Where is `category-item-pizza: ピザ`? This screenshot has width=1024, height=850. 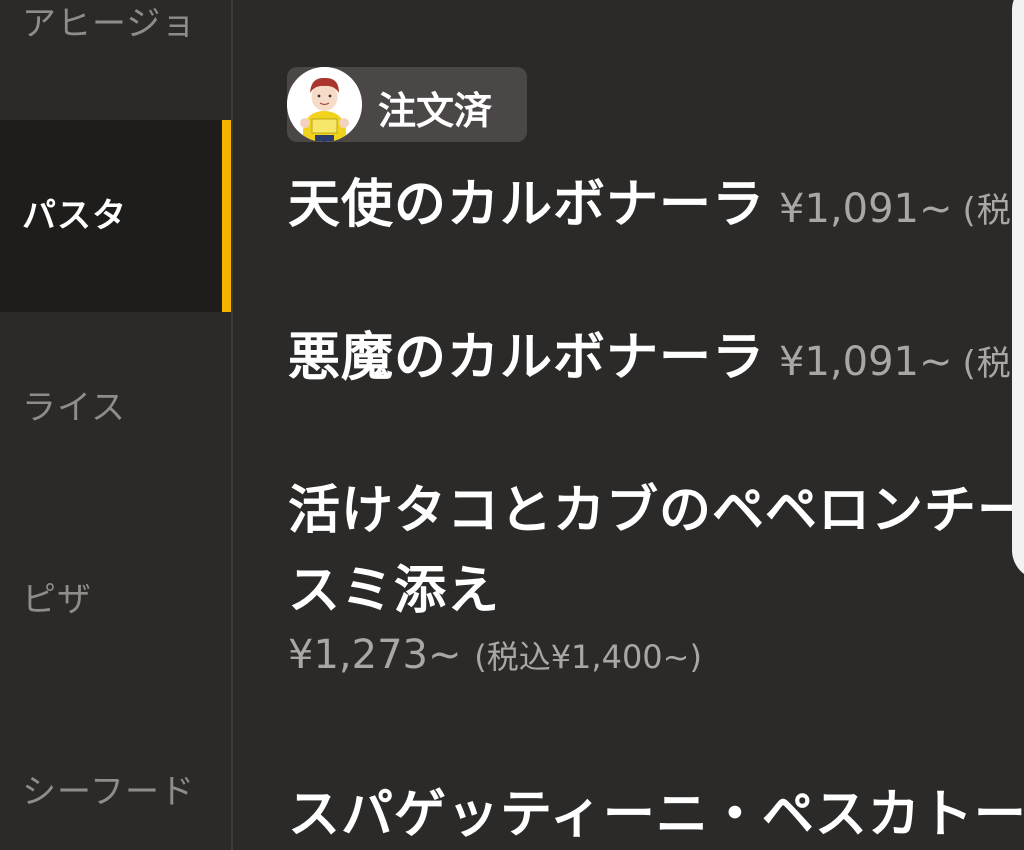 category-item-pizza: ピザ is located at coordinates (115, 600).